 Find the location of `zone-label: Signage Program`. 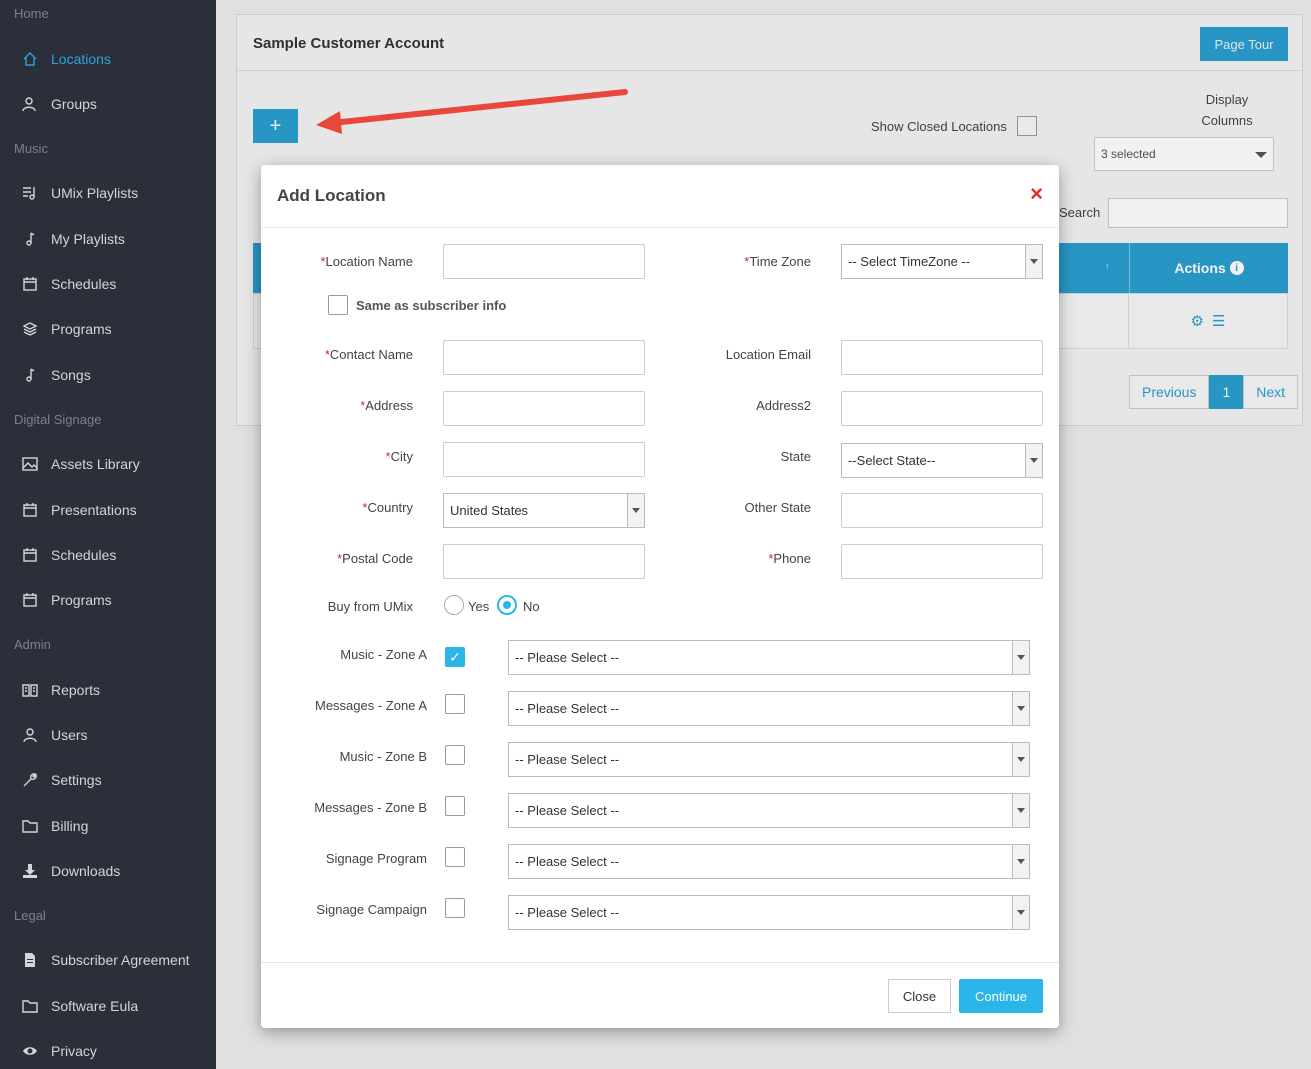

zone-label: Signage Program is located at coordinates (376, 858).